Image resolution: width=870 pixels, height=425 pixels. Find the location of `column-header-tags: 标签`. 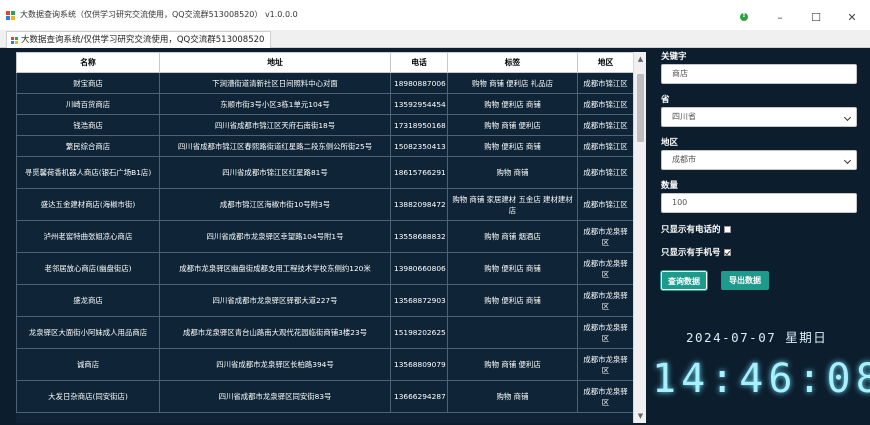

column-header-tags: 标签 is located at coordinates (512, 62).